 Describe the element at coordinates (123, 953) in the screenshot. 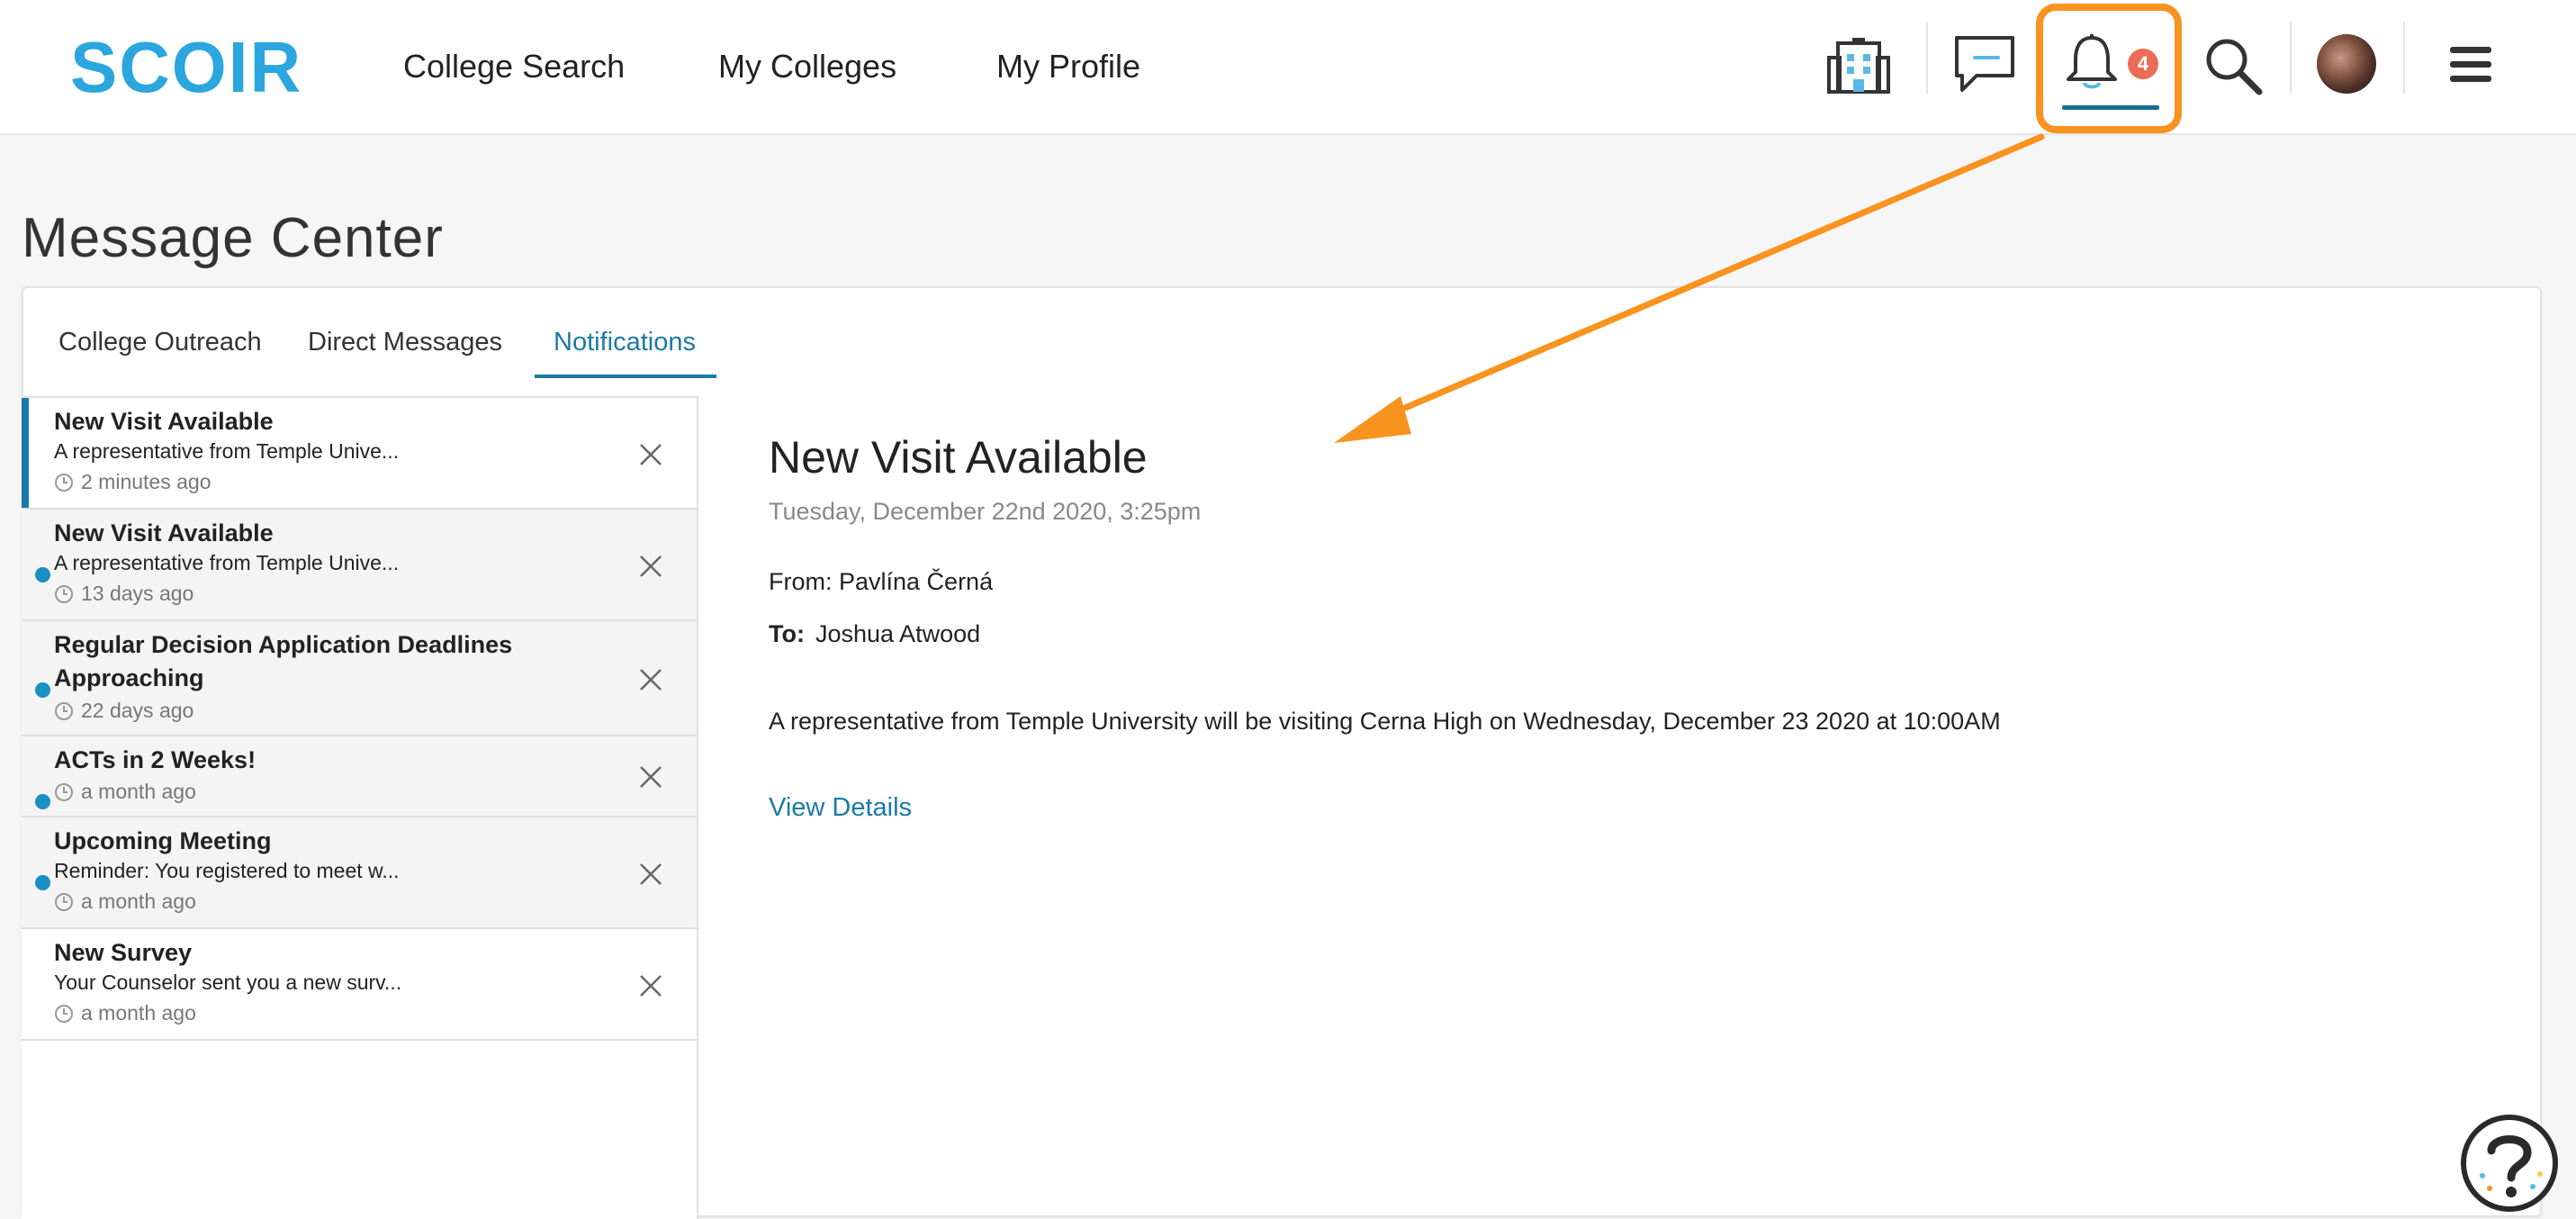

I see `notification-title: New Survey` at that location.